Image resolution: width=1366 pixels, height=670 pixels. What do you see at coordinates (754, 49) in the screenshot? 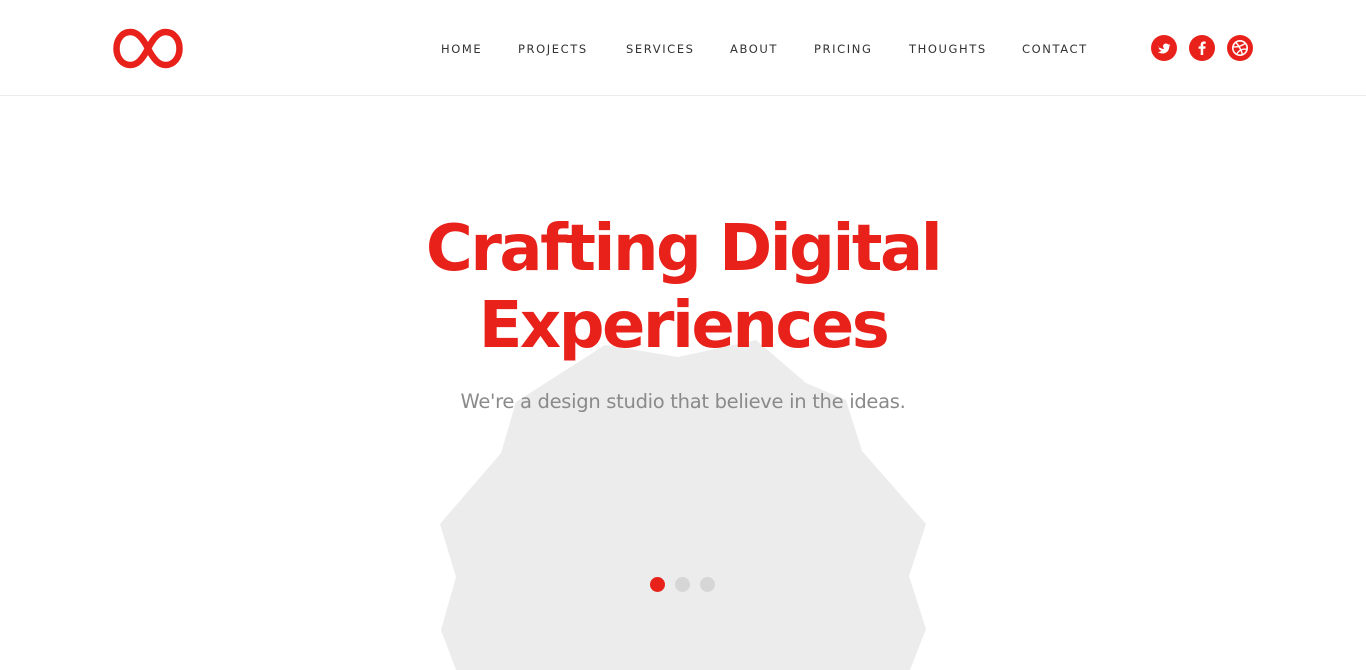
I see `nav-item-about: ABOUT` at bounding box center [754, 49].